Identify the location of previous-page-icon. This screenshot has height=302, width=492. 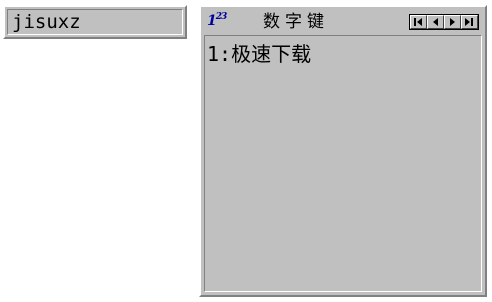
(435, 22).